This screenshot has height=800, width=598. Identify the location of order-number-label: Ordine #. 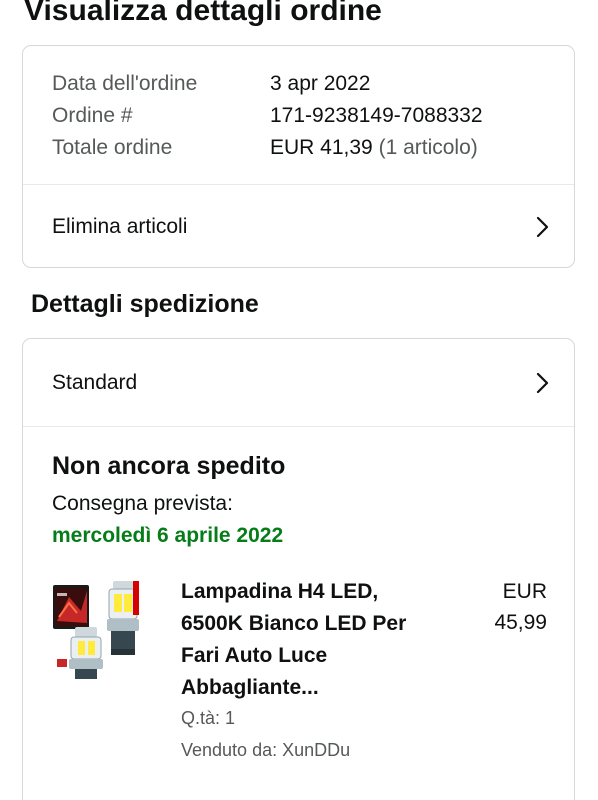
(92, 115).